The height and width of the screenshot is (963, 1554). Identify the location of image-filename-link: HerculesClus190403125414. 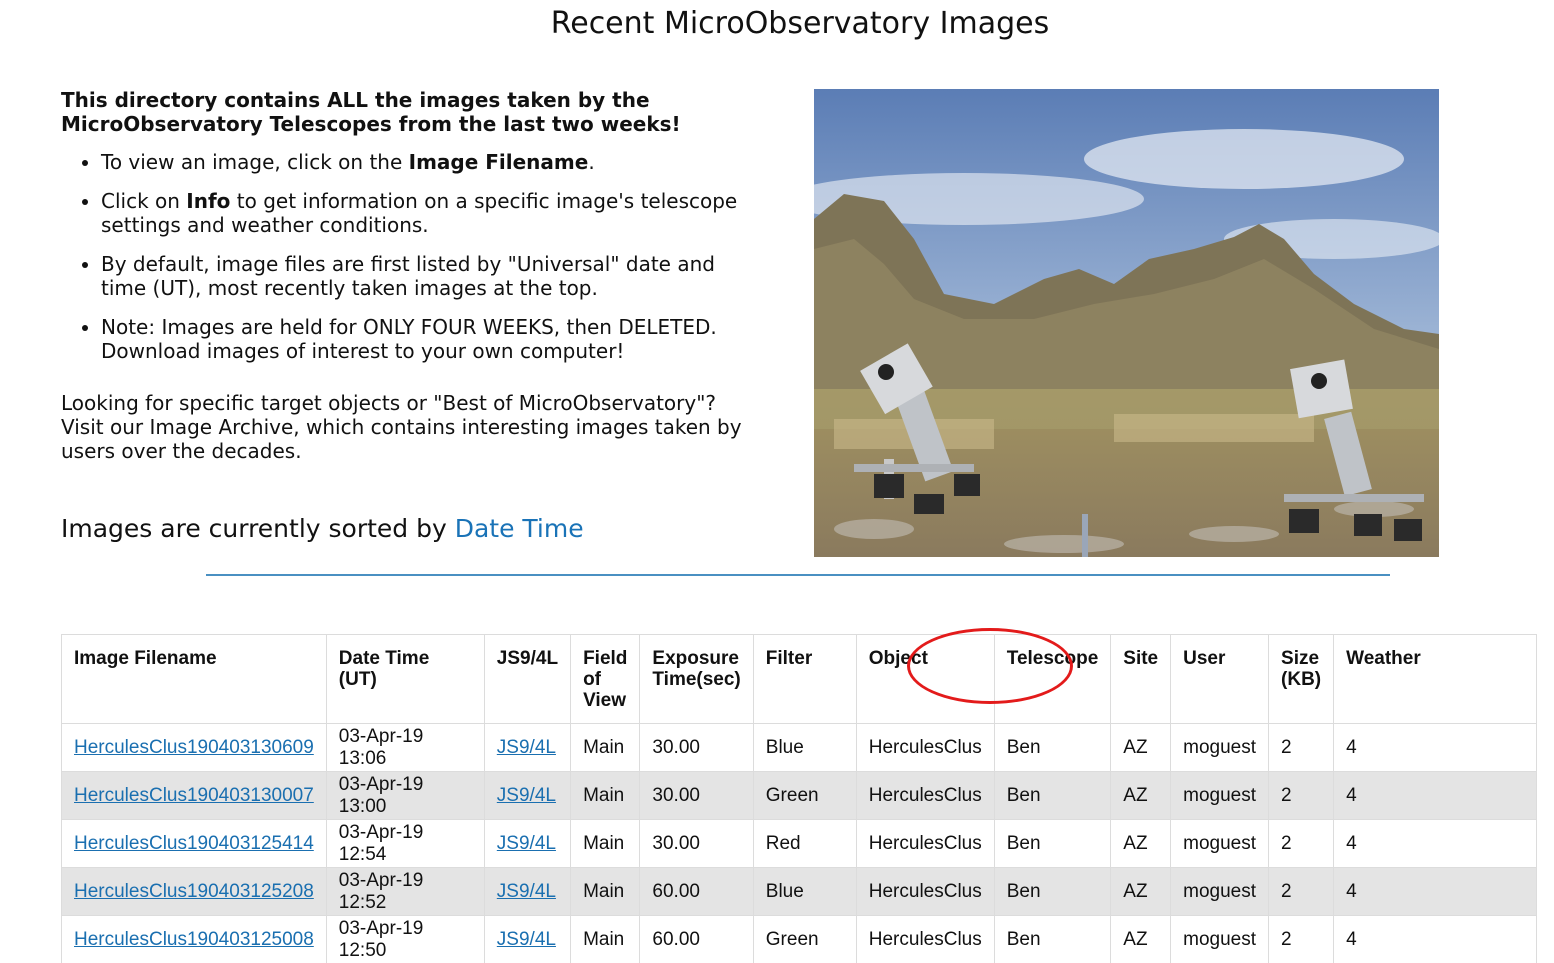
(194, 843).